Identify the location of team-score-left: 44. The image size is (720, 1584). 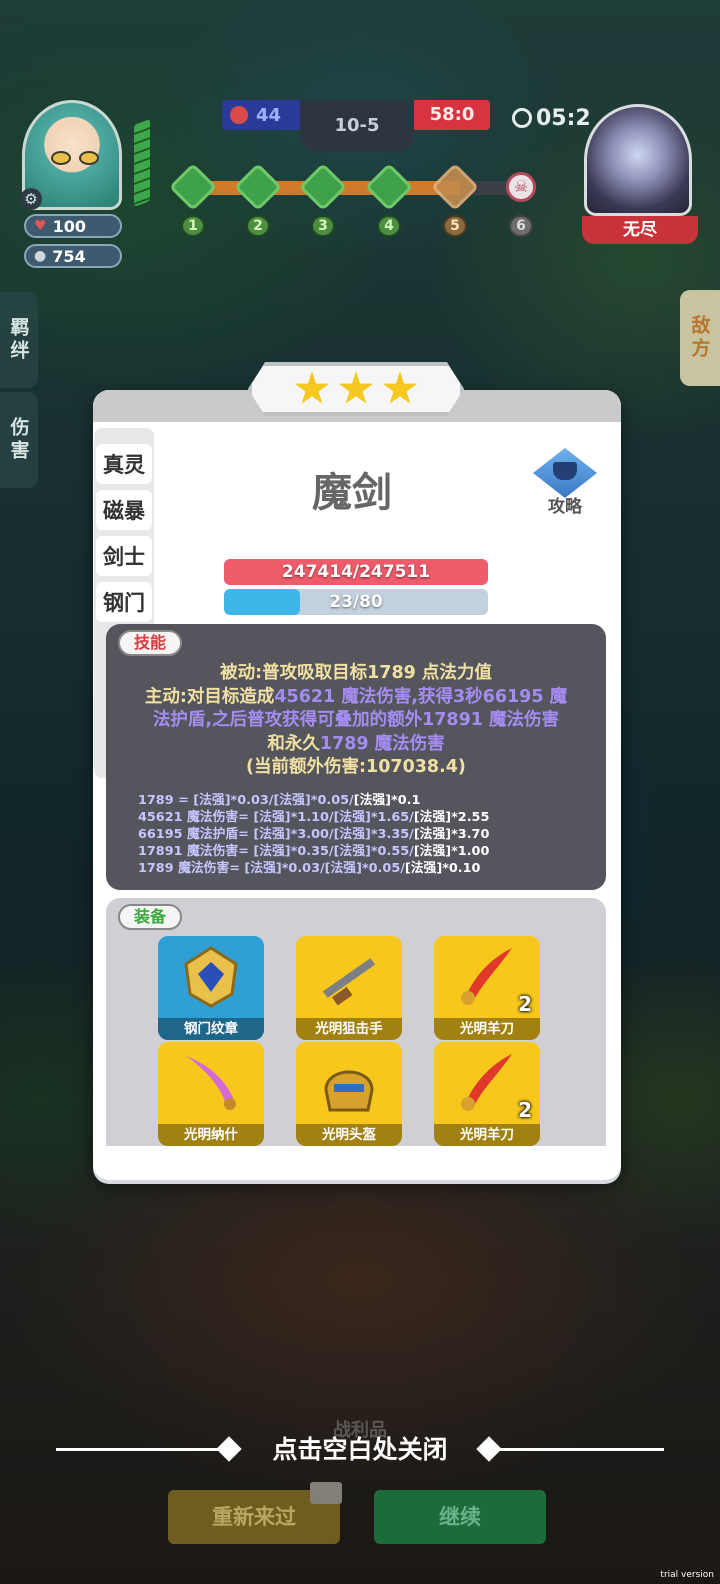
(262, 115).